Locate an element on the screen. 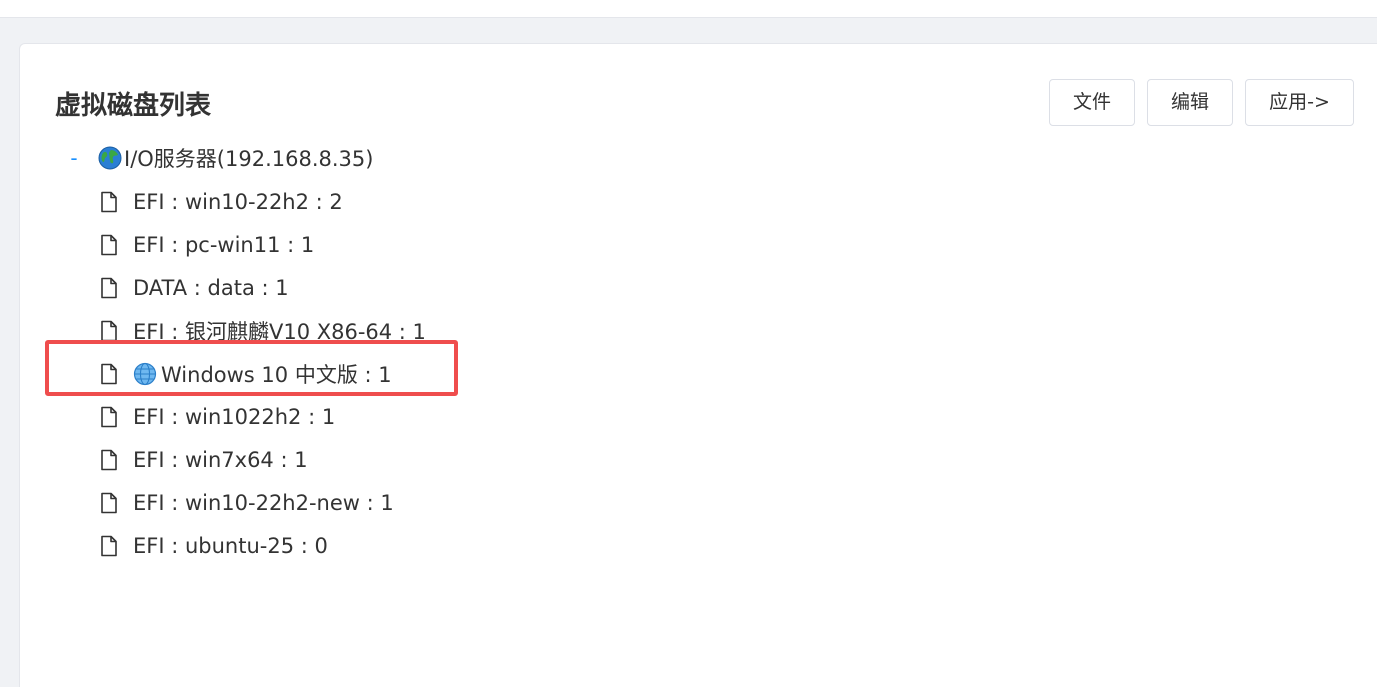  top-bar is located at coordinates (688, 9).